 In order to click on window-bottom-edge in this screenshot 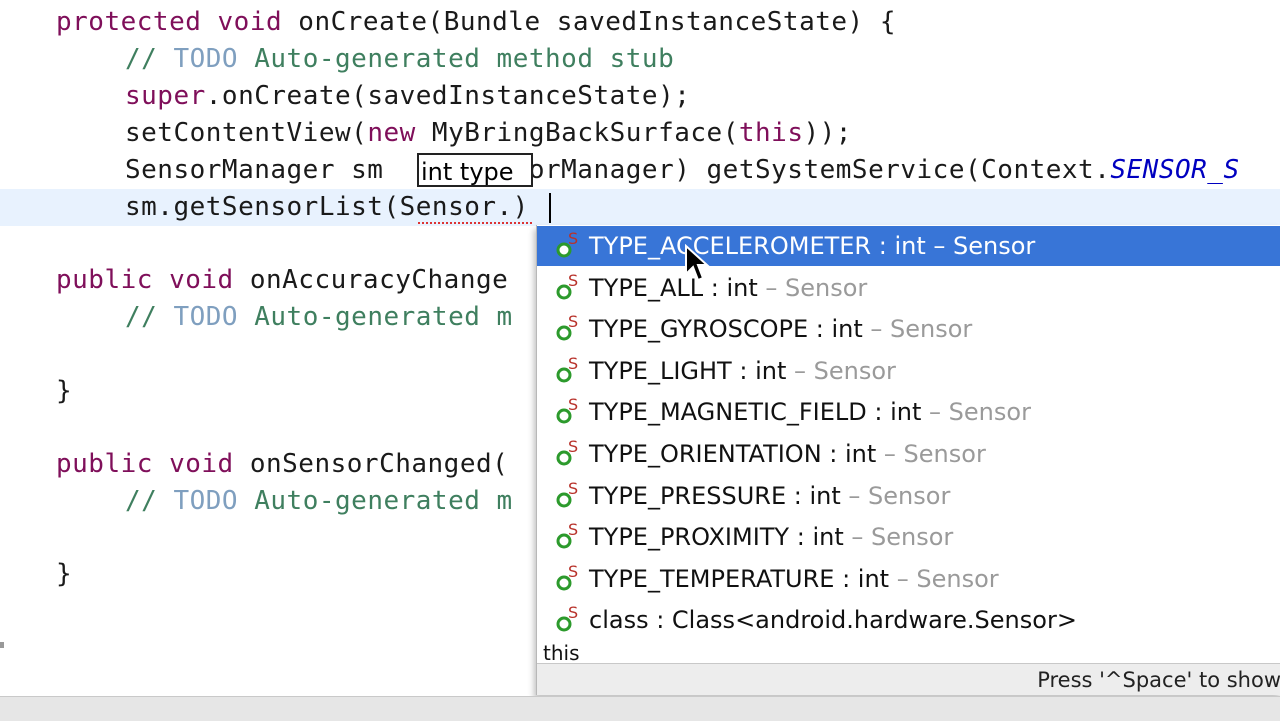, I will do `click(640, 708)`.